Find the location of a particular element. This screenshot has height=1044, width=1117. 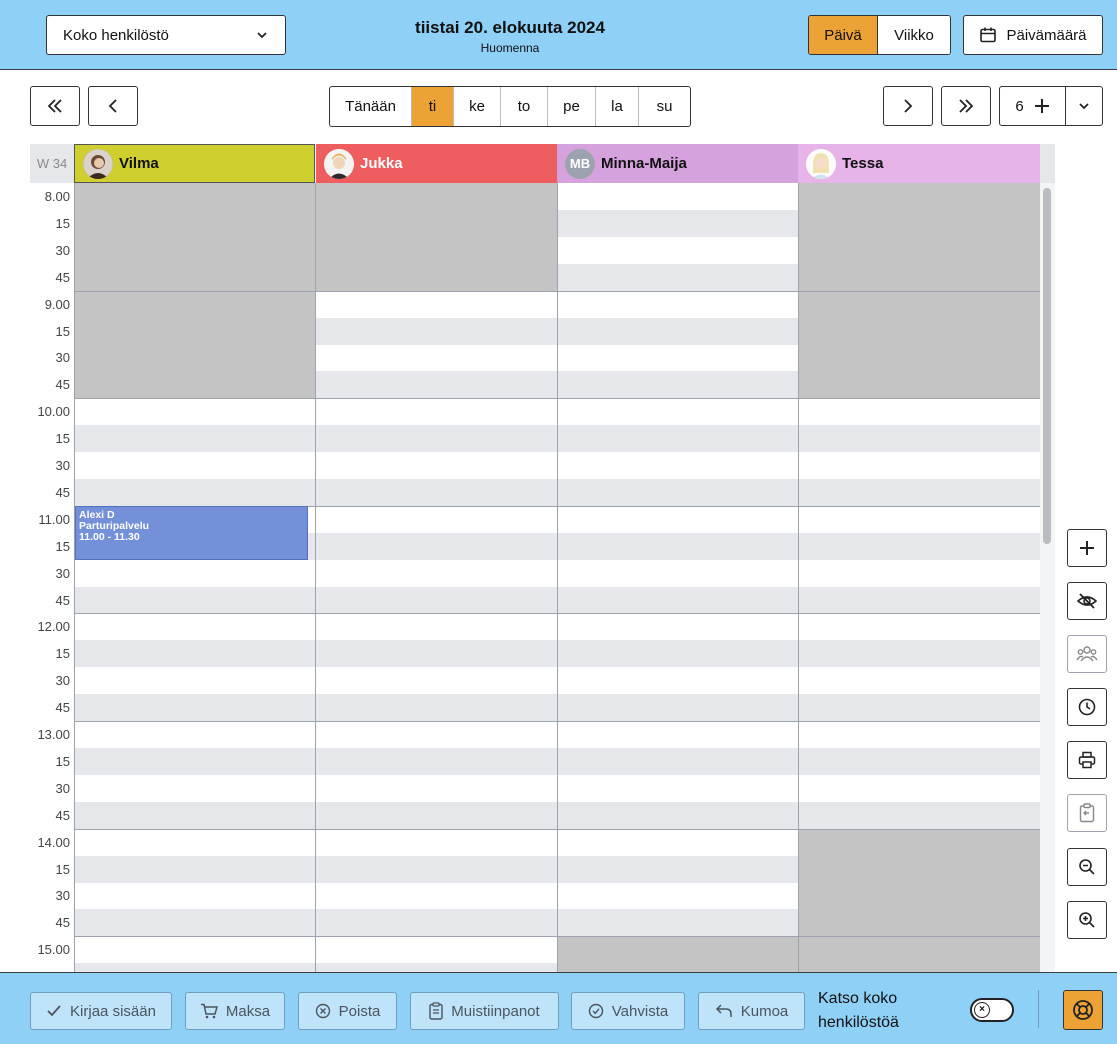

calendar-scrollbar-thumb is located at coordinates (1047, 366).